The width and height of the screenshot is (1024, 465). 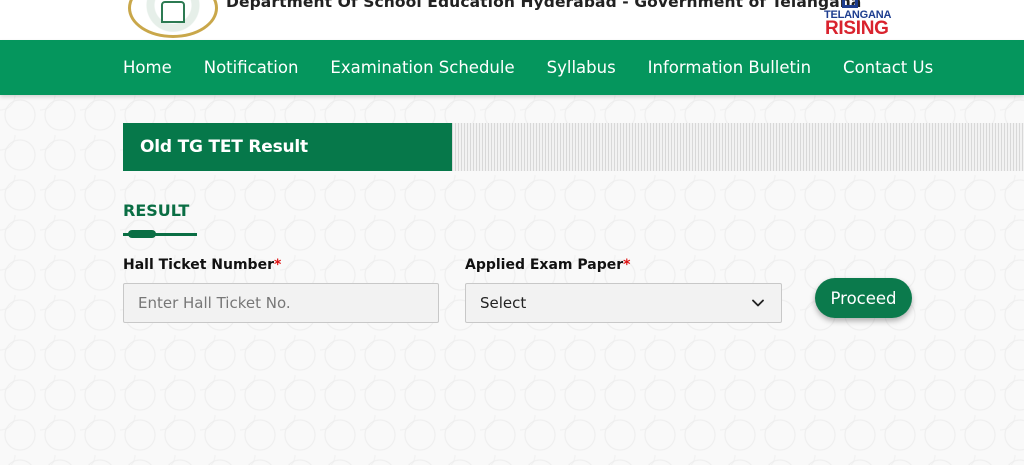 I want to click on hall-ticket-label-text: Hall Ticket Number, so click(x=198, y=265).